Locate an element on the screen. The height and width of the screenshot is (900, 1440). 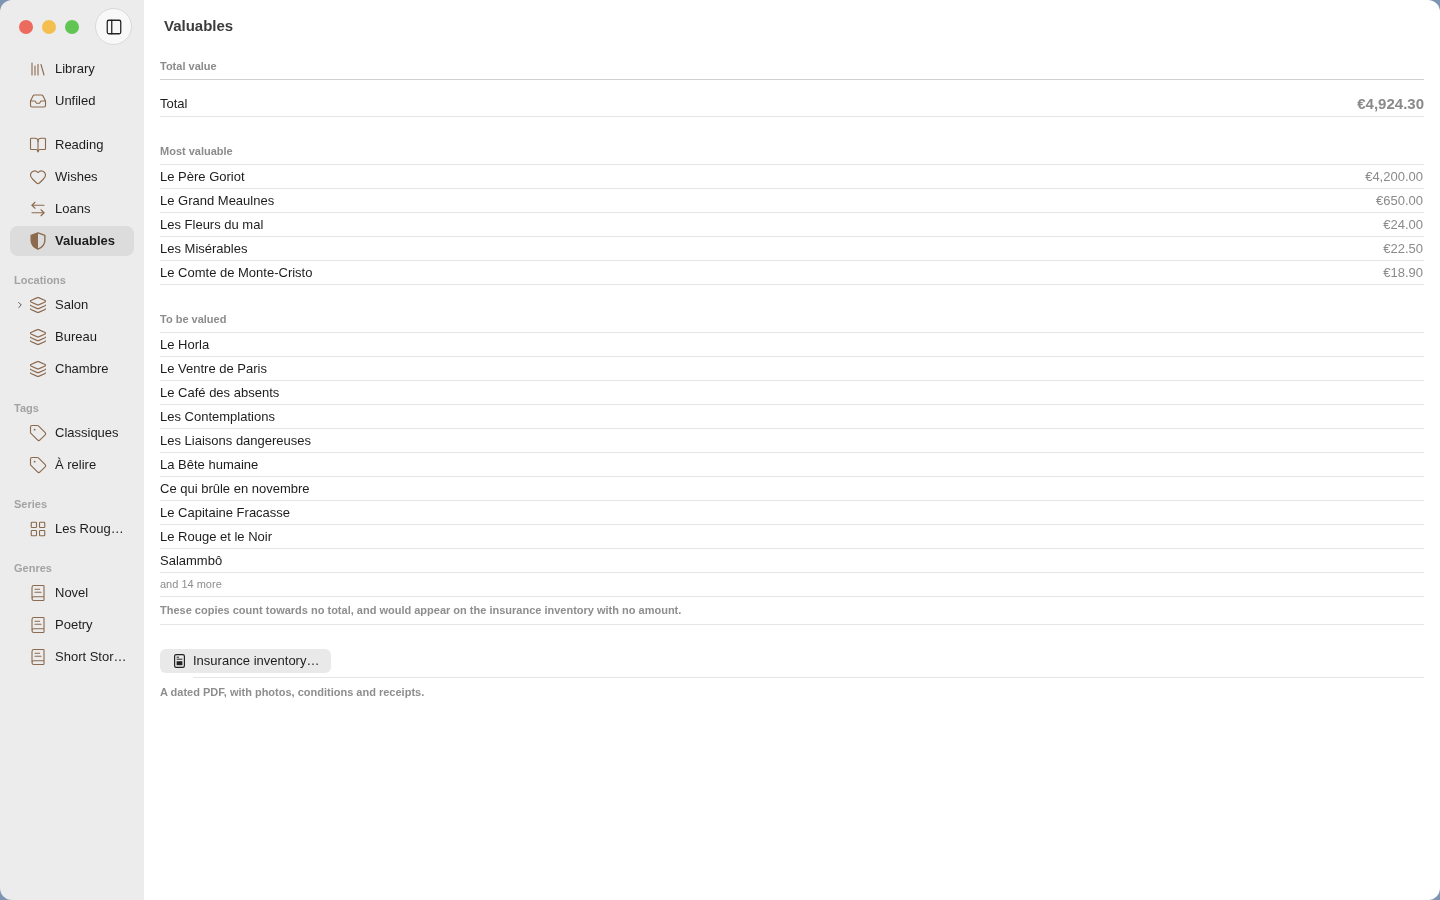
book-title: Les Fleurs du mal is located at coordinates (212, 224).